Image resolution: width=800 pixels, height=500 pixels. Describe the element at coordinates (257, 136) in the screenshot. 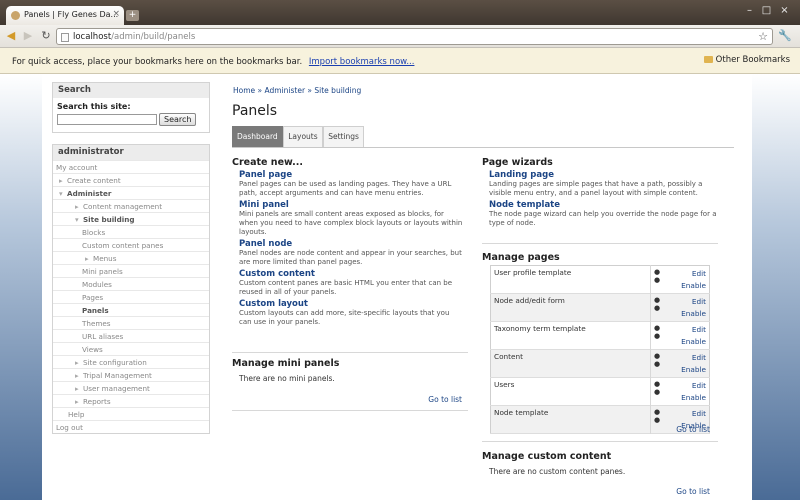

I see `tab-dashboard: Dashboard` at that location.